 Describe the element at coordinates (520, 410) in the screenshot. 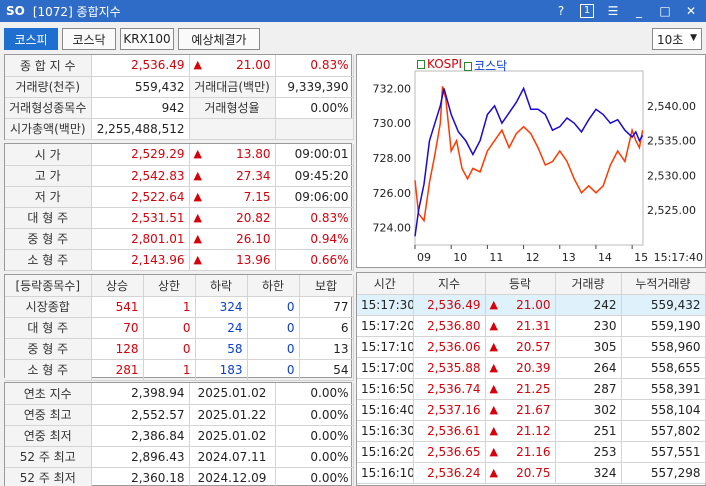

I see `tick-change: ▲ 21.67` at that location.